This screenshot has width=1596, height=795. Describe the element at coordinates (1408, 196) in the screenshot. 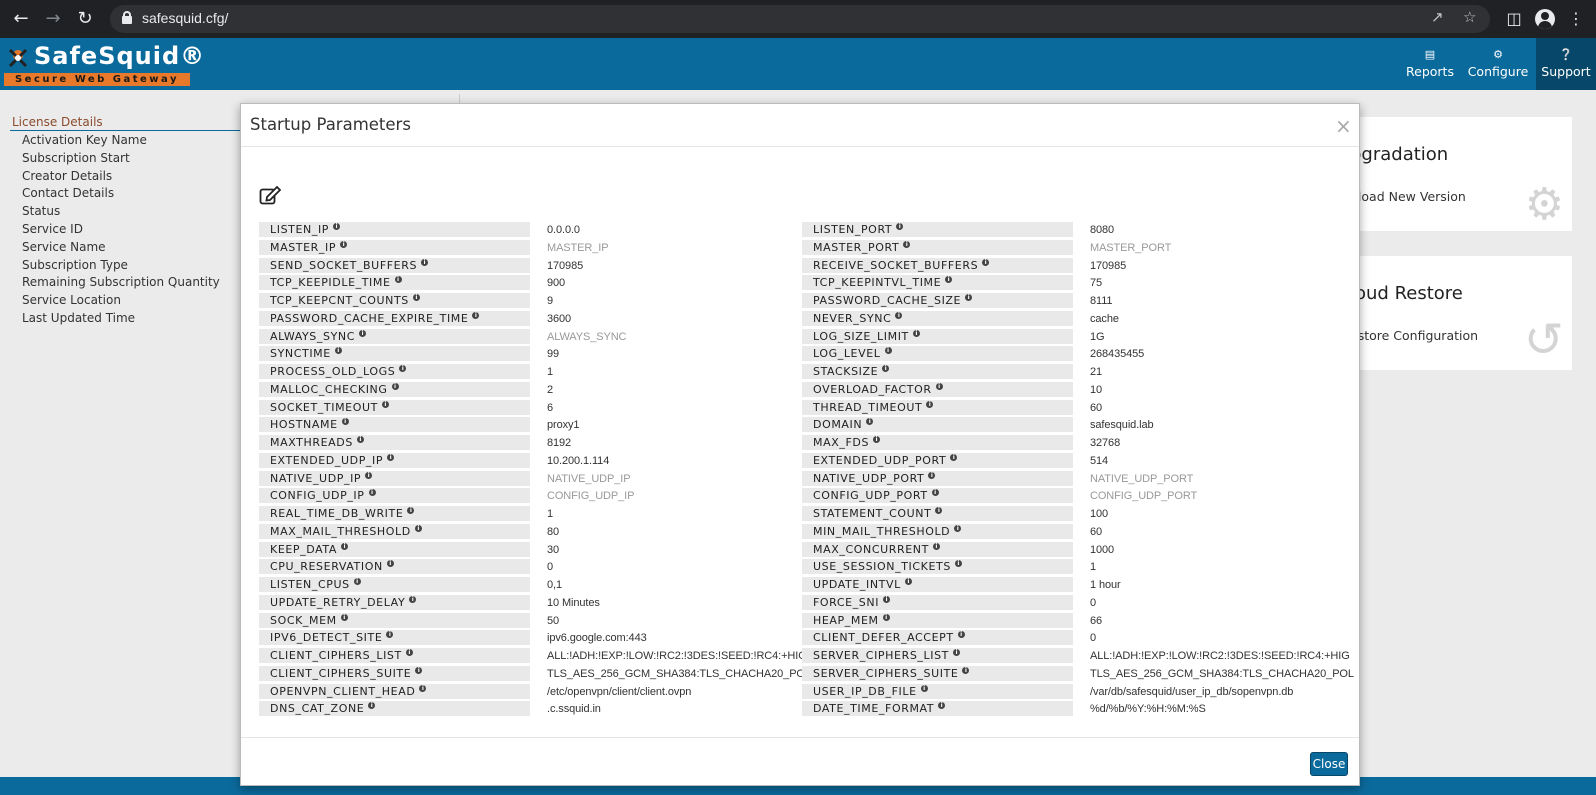

I see `upload-new-version-link: pload New Version` at that location.